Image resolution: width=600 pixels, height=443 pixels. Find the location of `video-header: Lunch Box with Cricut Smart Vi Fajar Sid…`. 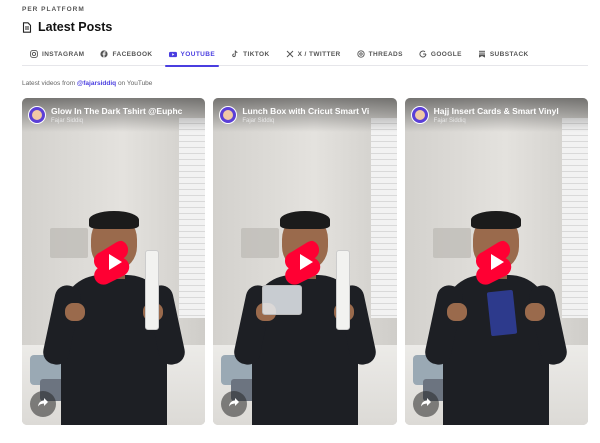

video-header: Lunch Box with Cricut Smart Vi Fajar Sid… is located at coordinates (305, 115).